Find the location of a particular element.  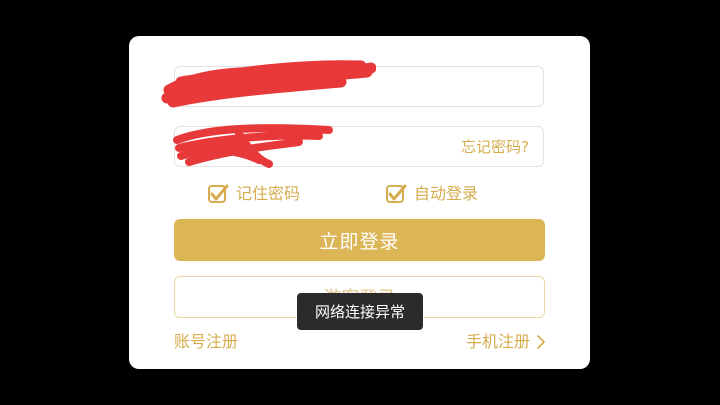

login-button: 立即登录 is located at coordinates (359, 240).